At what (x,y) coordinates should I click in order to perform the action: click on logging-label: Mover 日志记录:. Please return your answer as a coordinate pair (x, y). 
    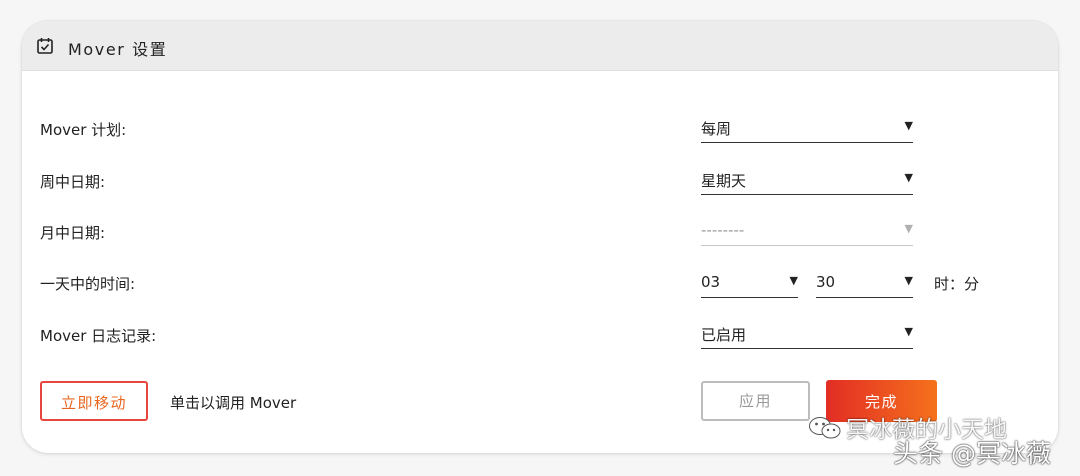
    Looking at the image, I should click on (98, 336).